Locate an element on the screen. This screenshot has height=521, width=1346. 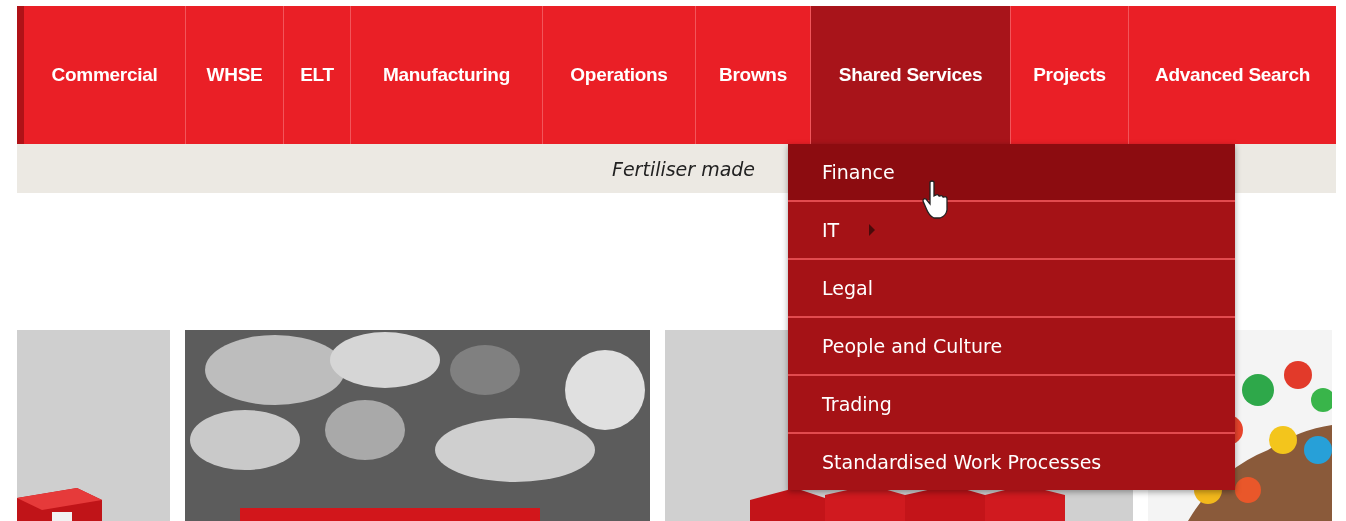
menu-item: Legal is located at coordinates (1011, 287).